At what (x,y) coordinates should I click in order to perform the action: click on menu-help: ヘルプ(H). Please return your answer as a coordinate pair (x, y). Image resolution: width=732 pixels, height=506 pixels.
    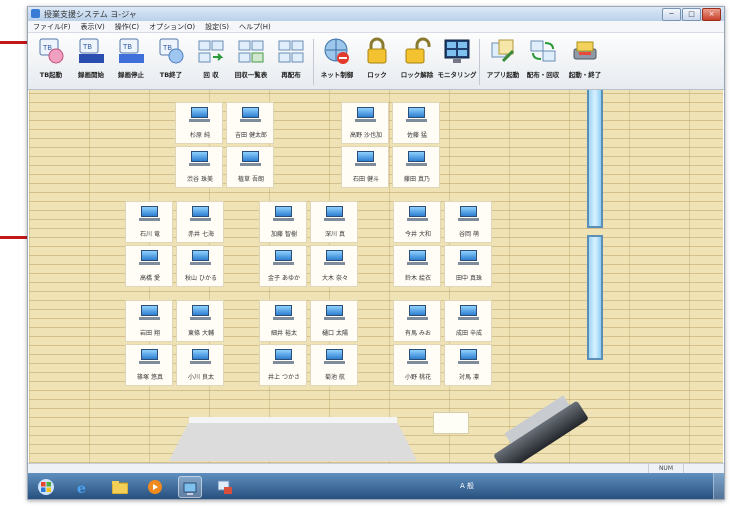
    Looking at the image, I should click on (255, 26).